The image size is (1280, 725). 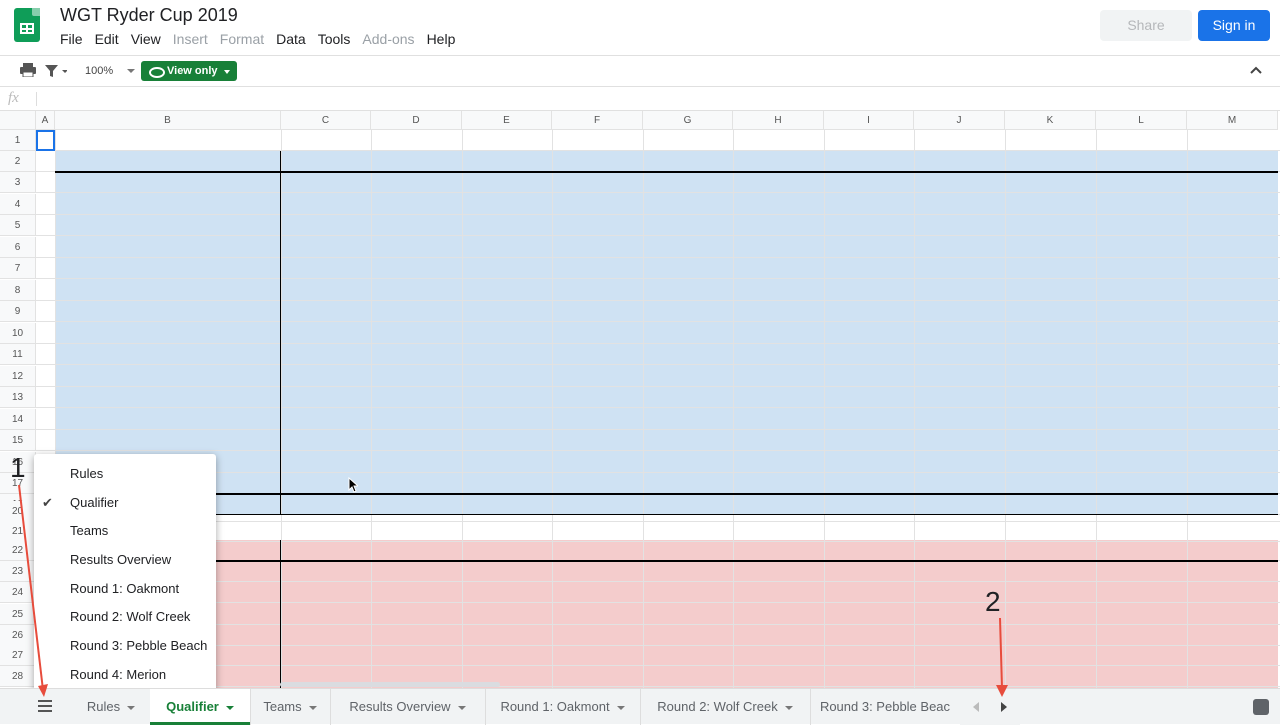 I want to click on row-header: 23, so click(x=18, y=571).